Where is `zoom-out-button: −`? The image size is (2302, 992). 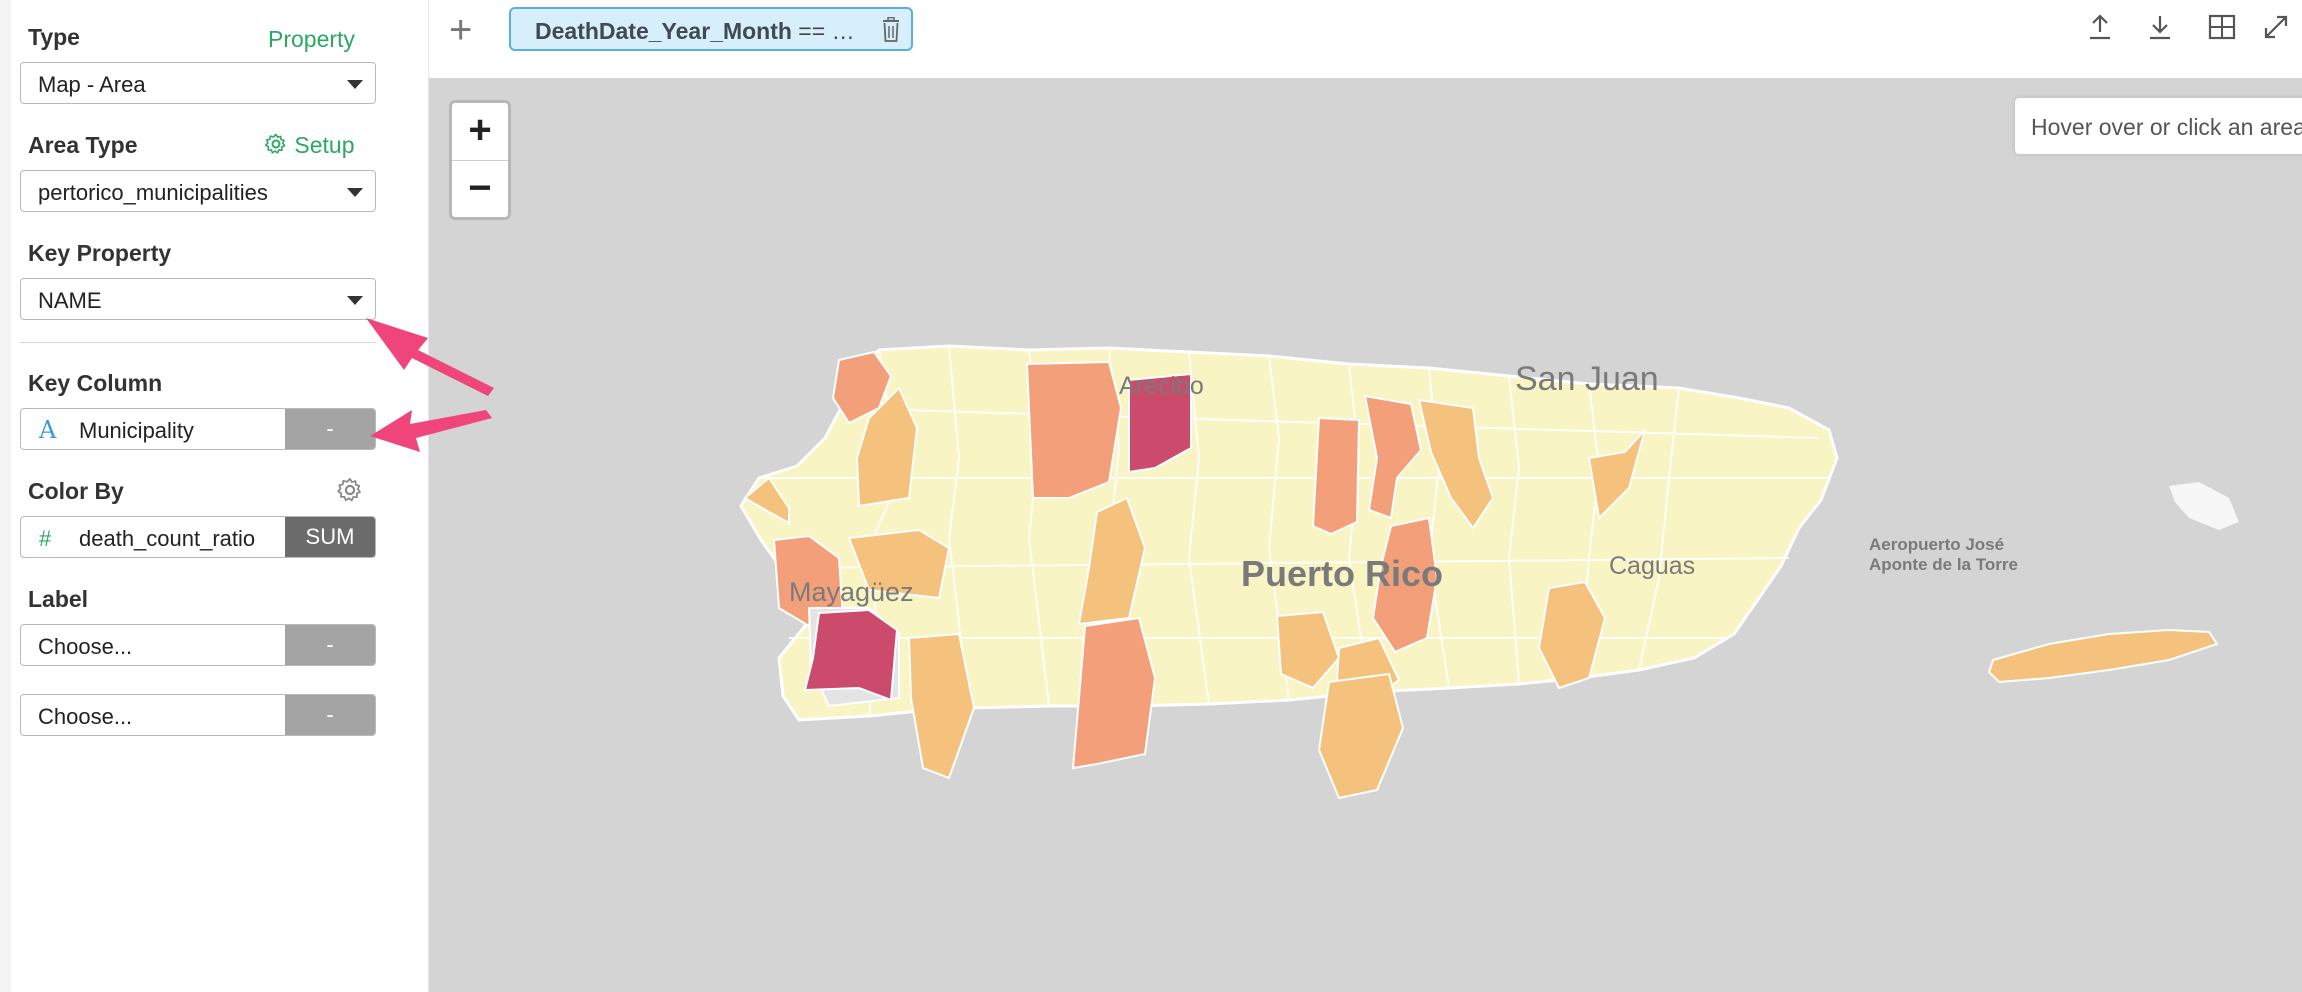 zoom-out-button: − is located at coordinates (480, 189).